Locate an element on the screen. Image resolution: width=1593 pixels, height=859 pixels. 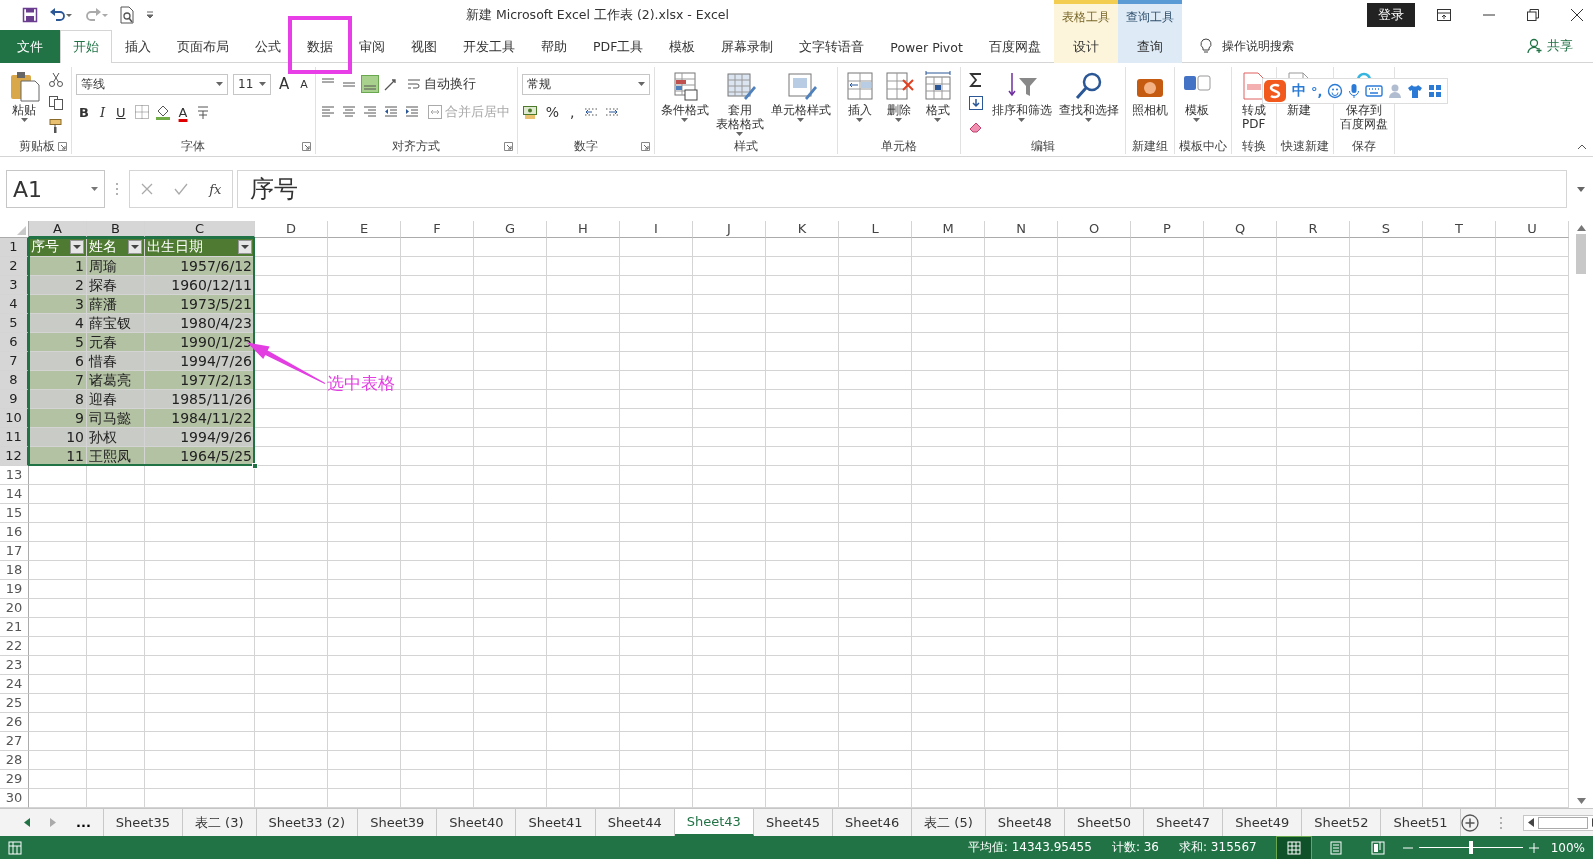
scroll-down-icon is located at coordinates (1581, 801).